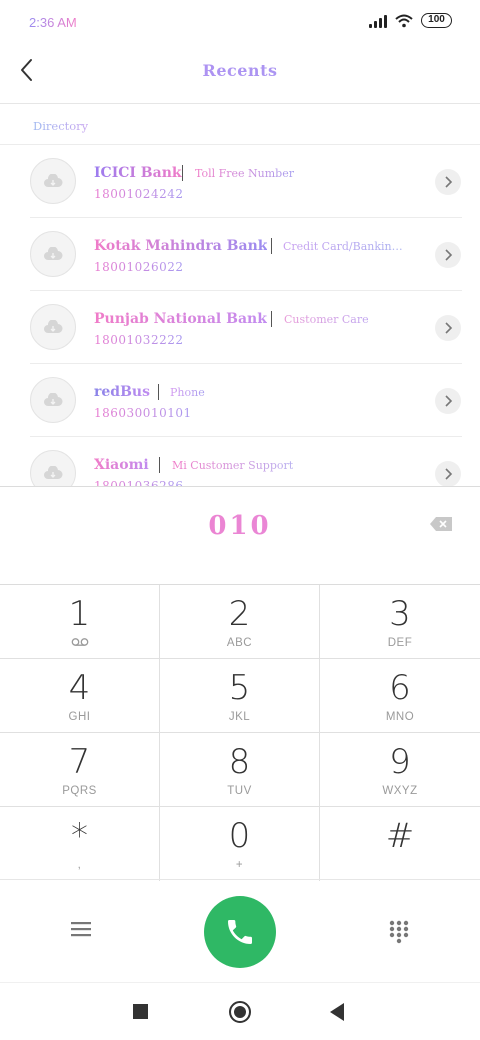  What do you see at coordinates (240, 181) in the screenshot?
I see `list-item: ICICI Bank Toll Free Number 18001024242` at bounding box center [240, 181].